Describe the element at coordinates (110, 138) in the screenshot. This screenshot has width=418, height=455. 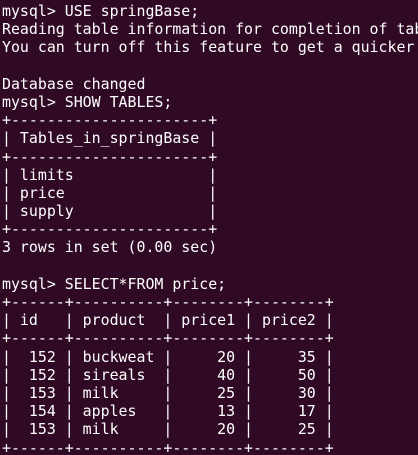
I see `tables-header: | Tables_in_springBase |` at that location.